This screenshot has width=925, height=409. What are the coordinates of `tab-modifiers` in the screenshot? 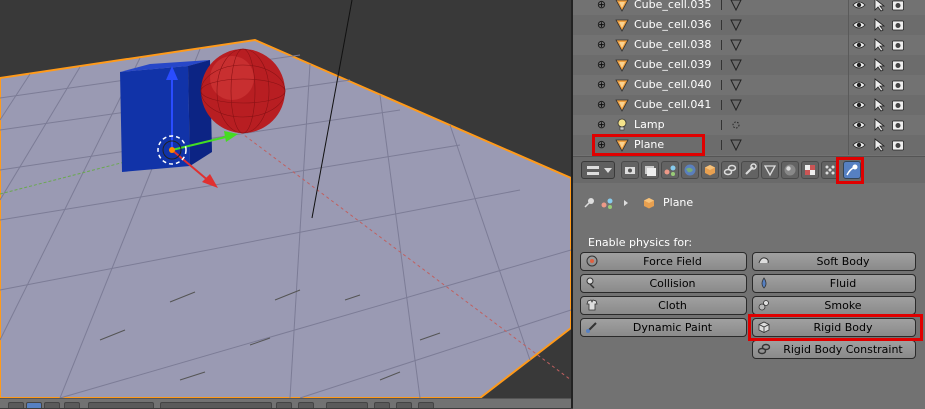 It's located at (750, 170).